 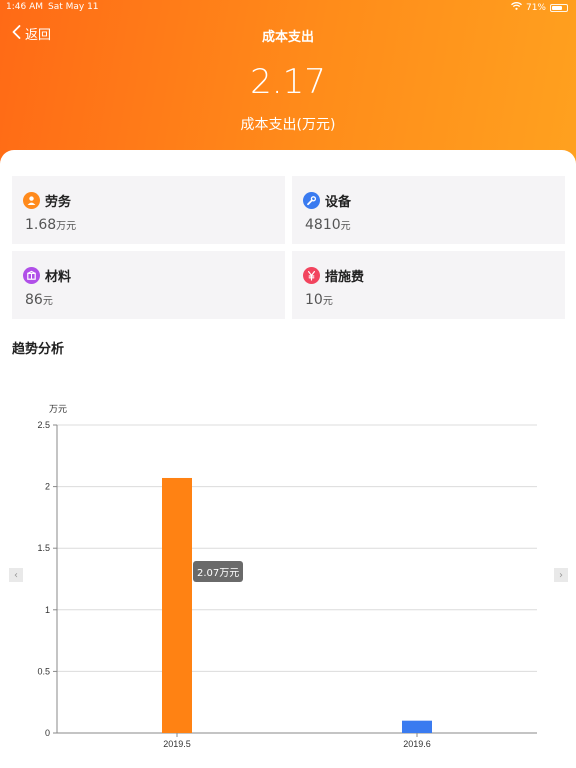 I want to click on category-value: 86, so click(x=34, y=300).